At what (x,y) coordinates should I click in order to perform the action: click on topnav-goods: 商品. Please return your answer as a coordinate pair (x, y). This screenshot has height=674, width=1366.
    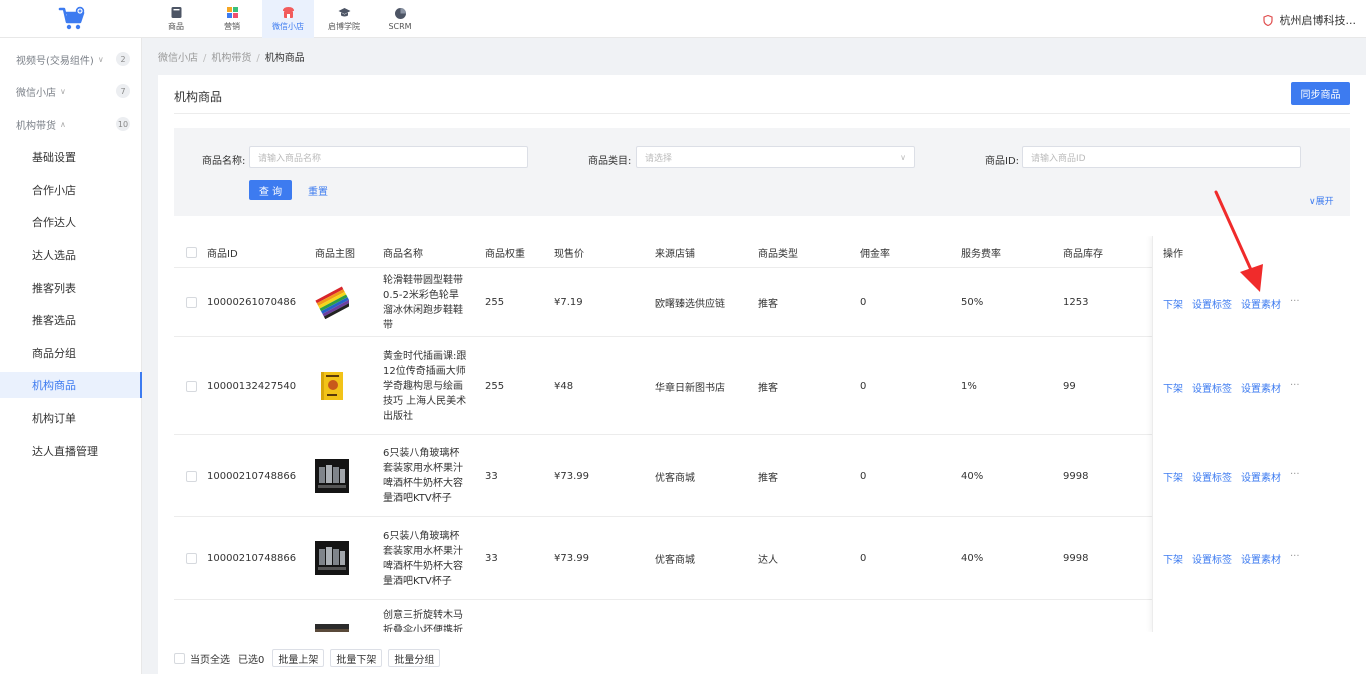
    Looking at the image, I should click on (176, 19).